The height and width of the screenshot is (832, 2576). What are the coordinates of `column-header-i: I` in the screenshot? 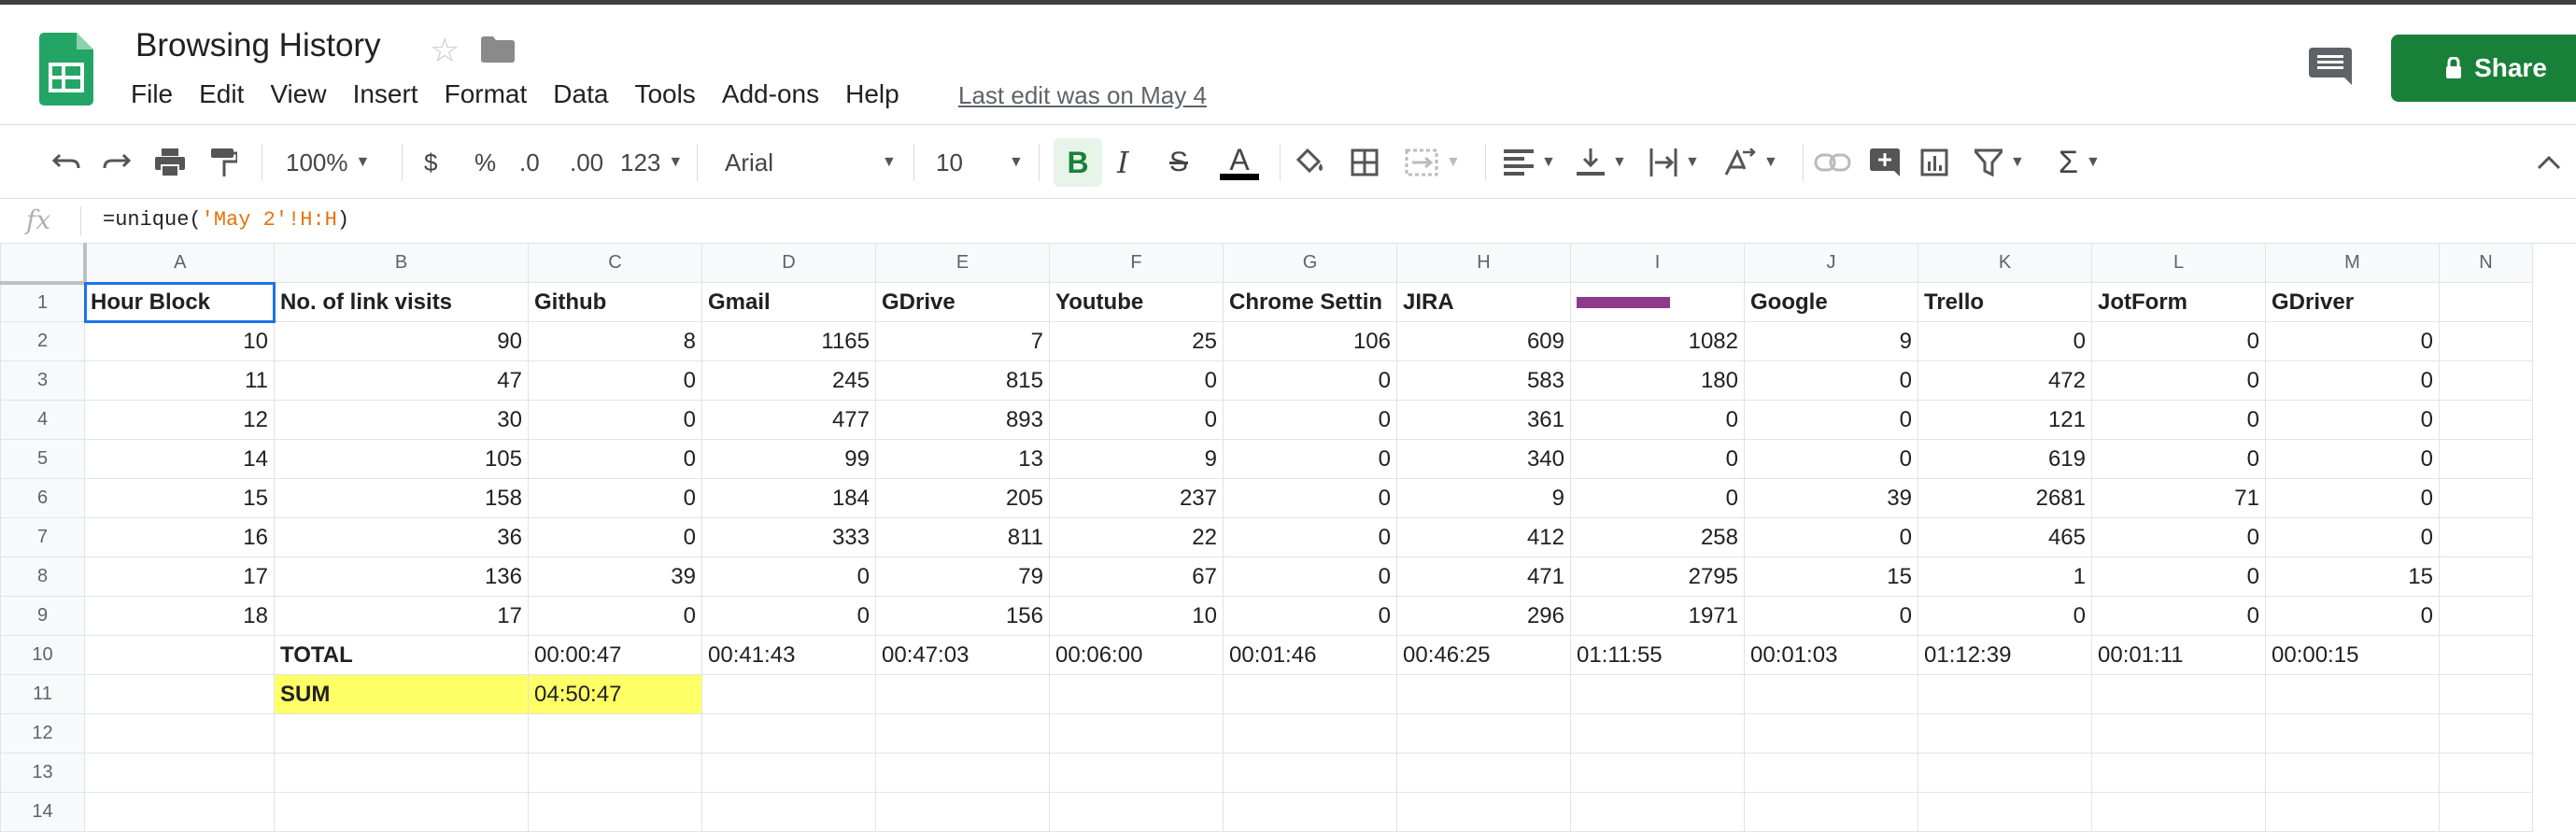 It's located at (1657, 263).